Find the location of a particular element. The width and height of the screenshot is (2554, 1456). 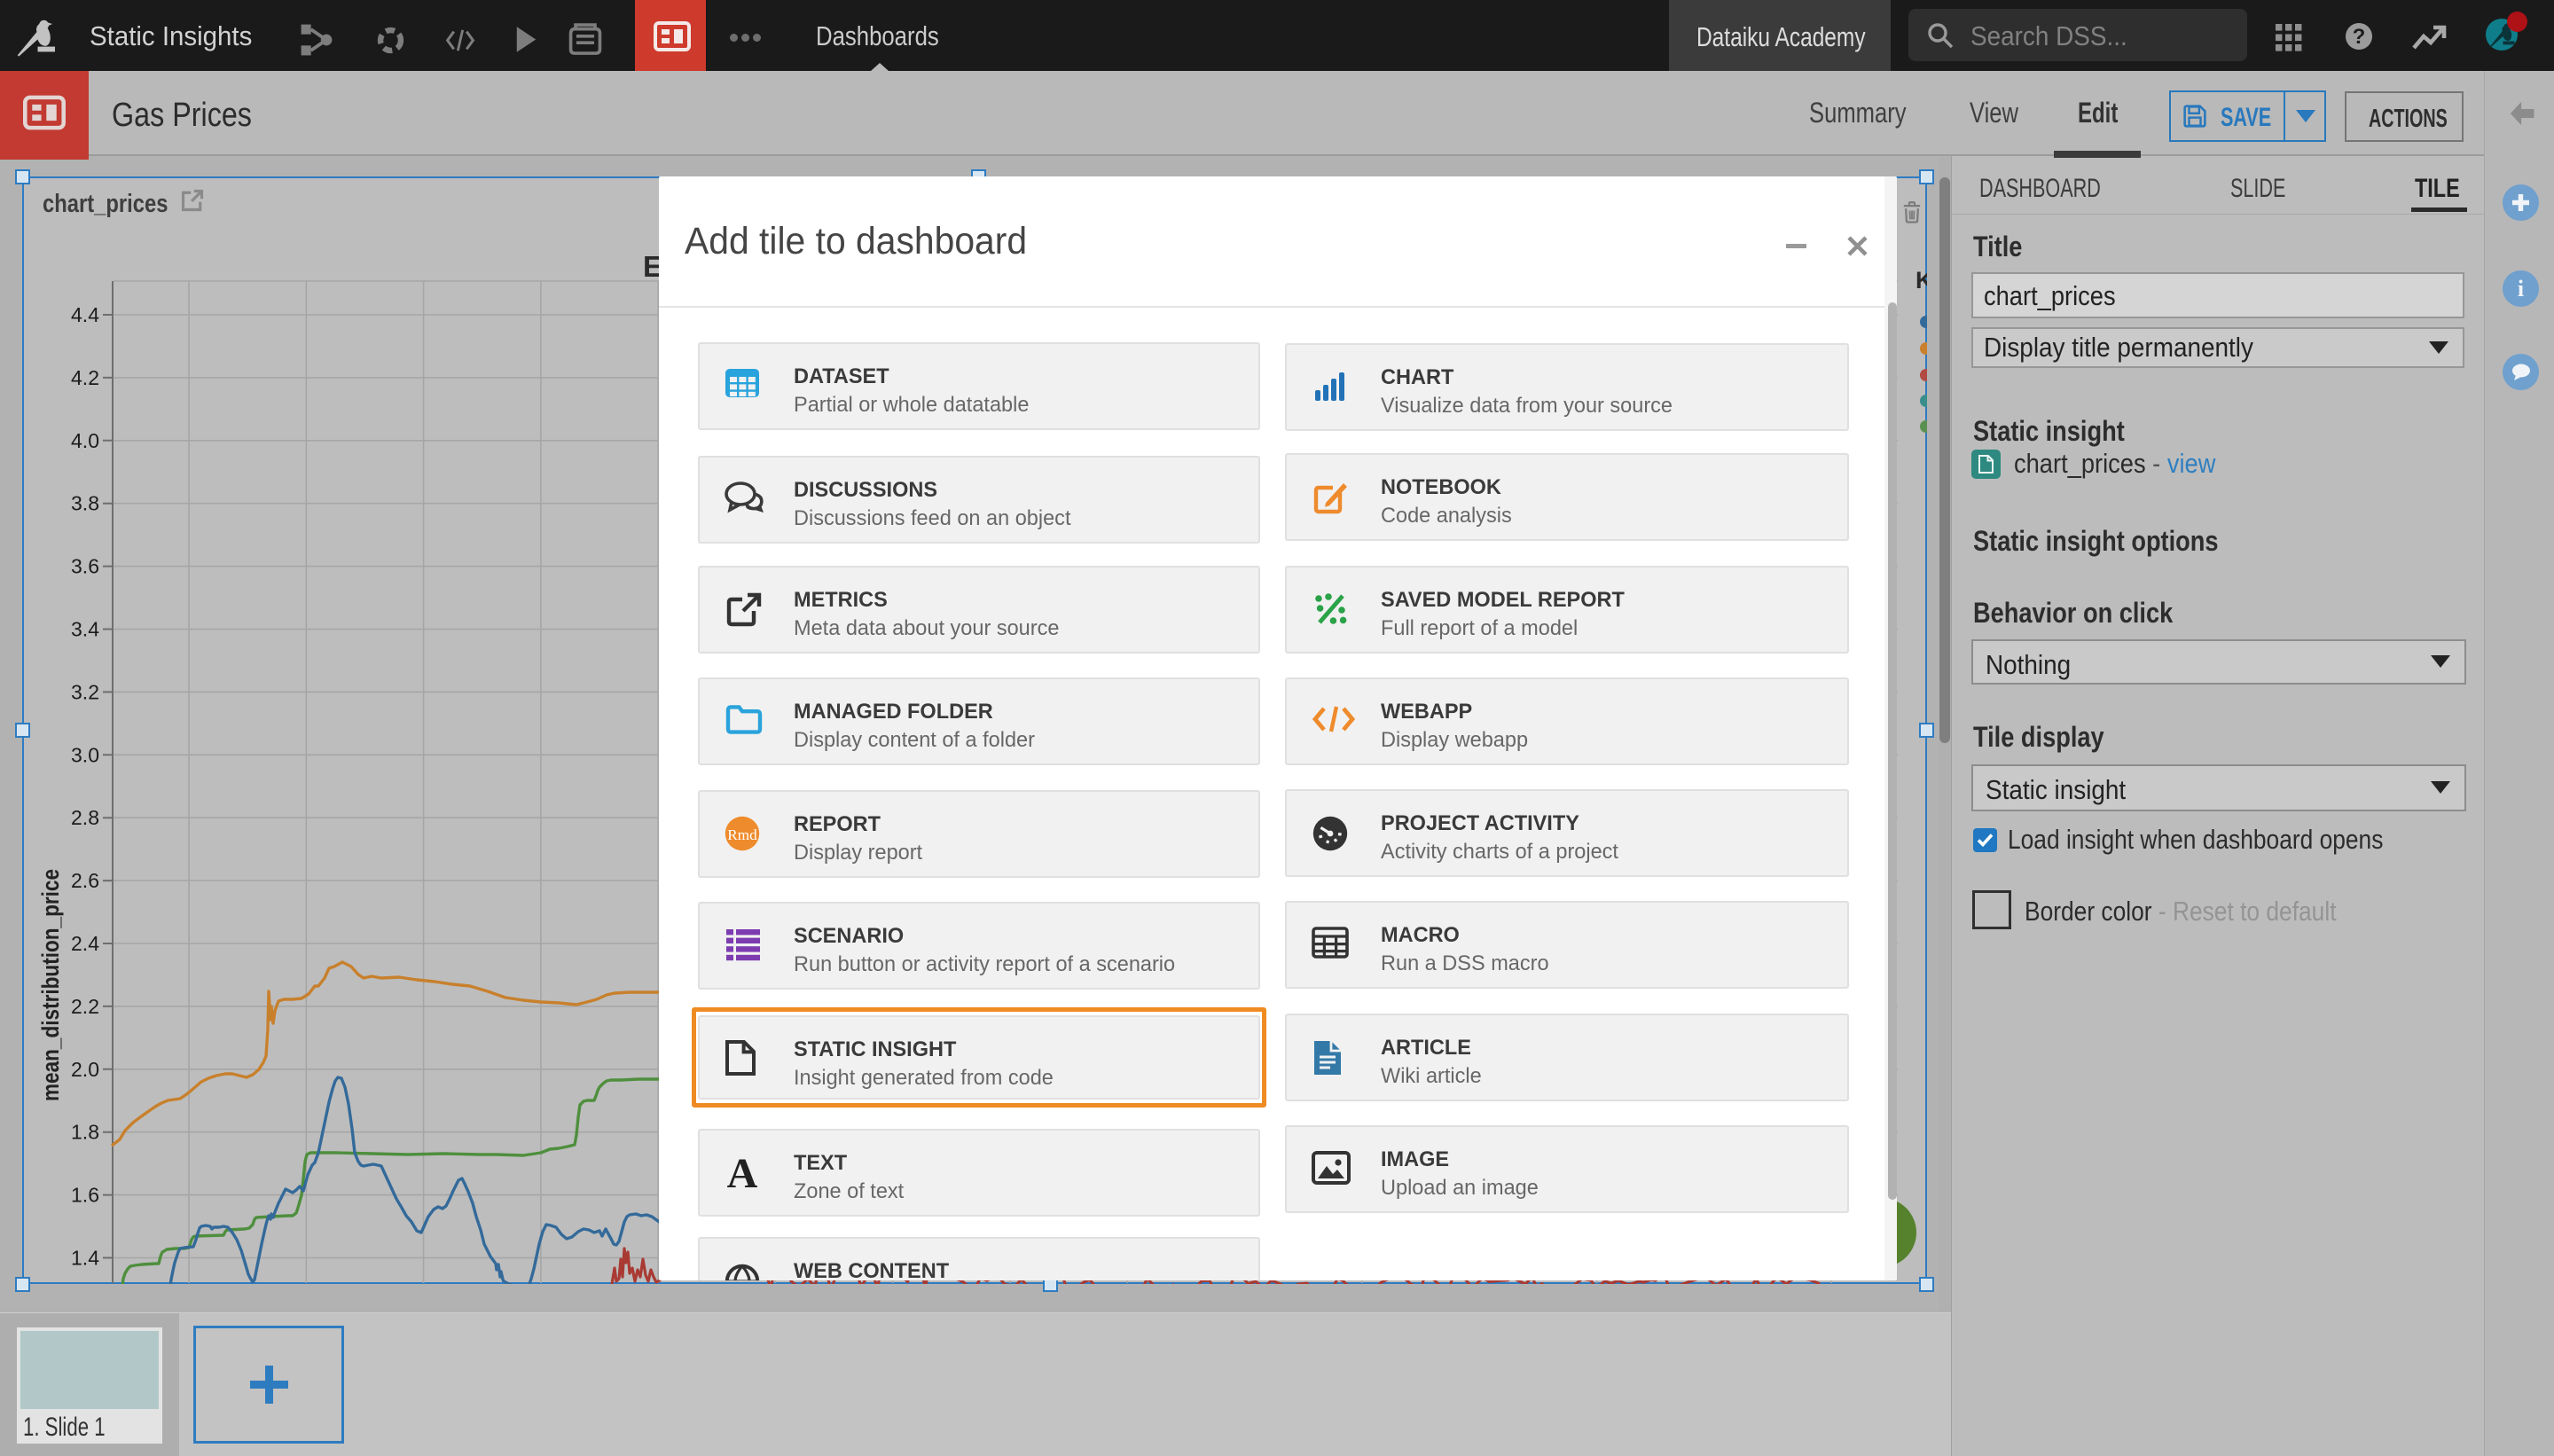

svg-text: mean_distribution_price is located at coordinates (50, 985).